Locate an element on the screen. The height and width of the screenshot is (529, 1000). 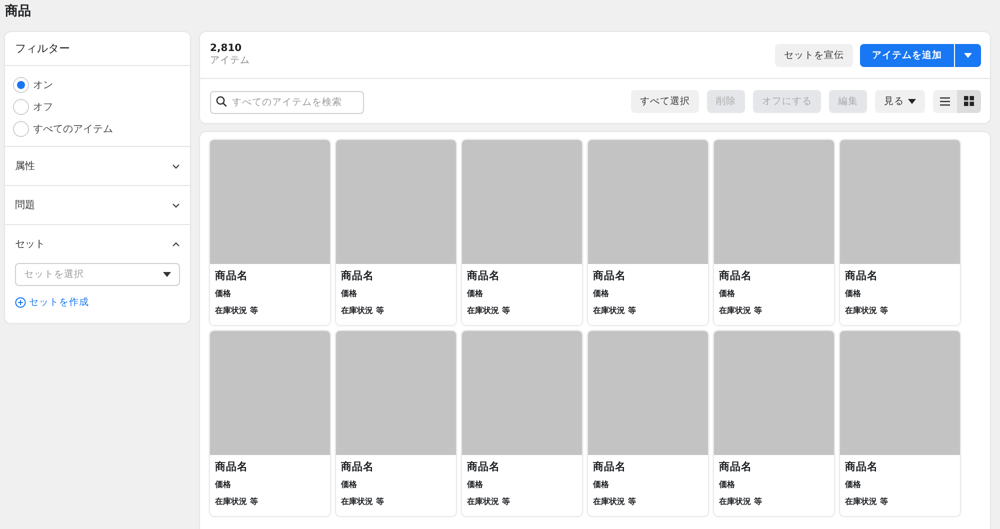
item-count: 2,810 is located at coordinates (226, 48).